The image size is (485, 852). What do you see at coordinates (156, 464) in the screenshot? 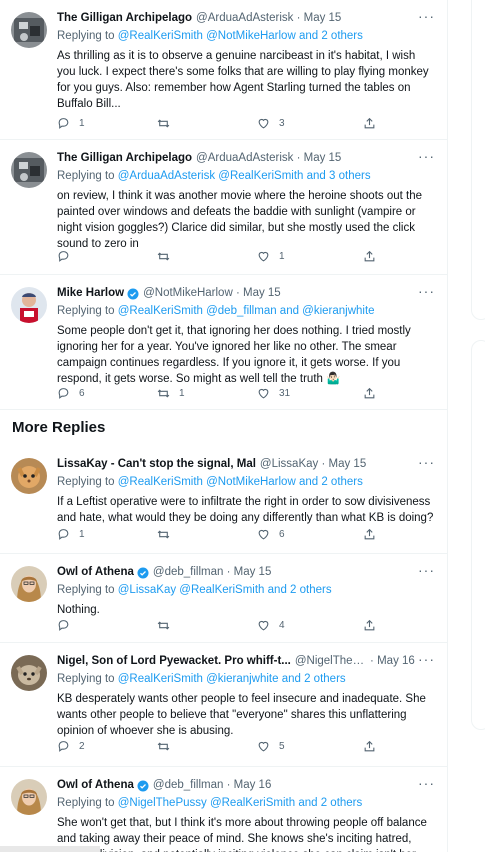
I see `author-name: LissaKay - Can't stop the signal, Mal` at bounding box center [156, 464].